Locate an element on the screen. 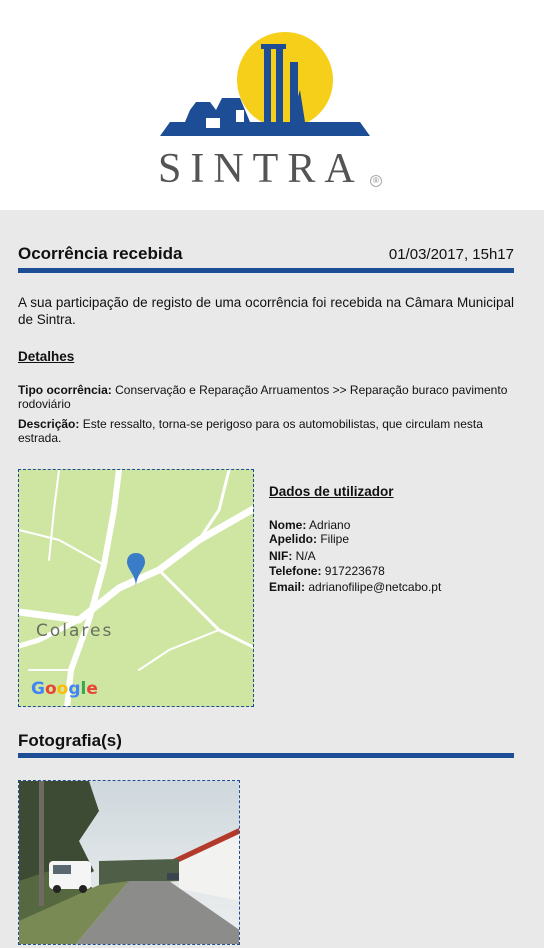 The image size is (544, 948). photos-header: Fotografia(s) is located at coordinates (266, 741).